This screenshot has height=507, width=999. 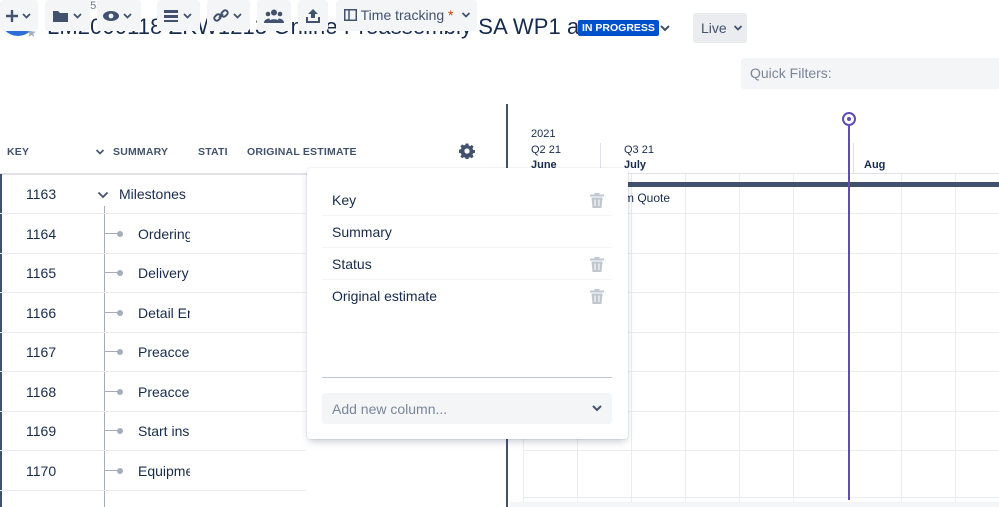 I want to click on time-tracking-label: Time tracking, so click(x=402, y=15).